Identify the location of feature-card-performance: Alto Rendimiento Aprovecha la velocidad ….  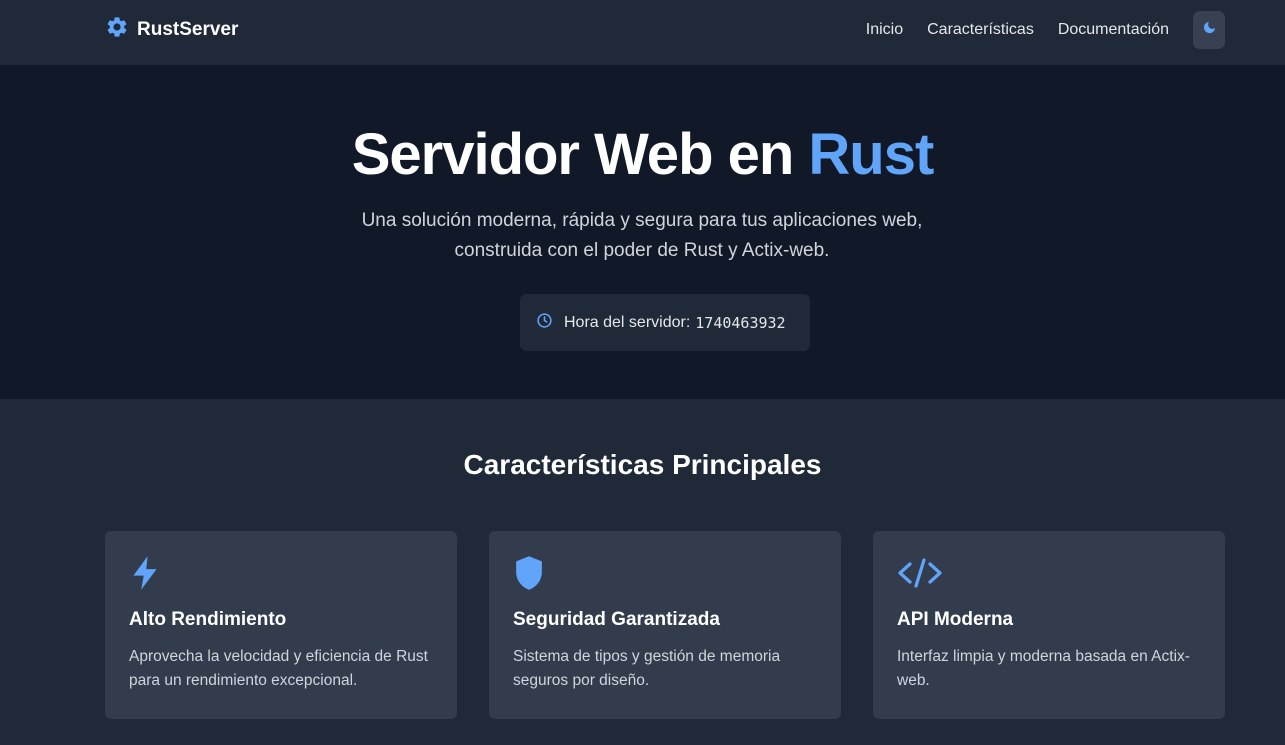
(281, 625).